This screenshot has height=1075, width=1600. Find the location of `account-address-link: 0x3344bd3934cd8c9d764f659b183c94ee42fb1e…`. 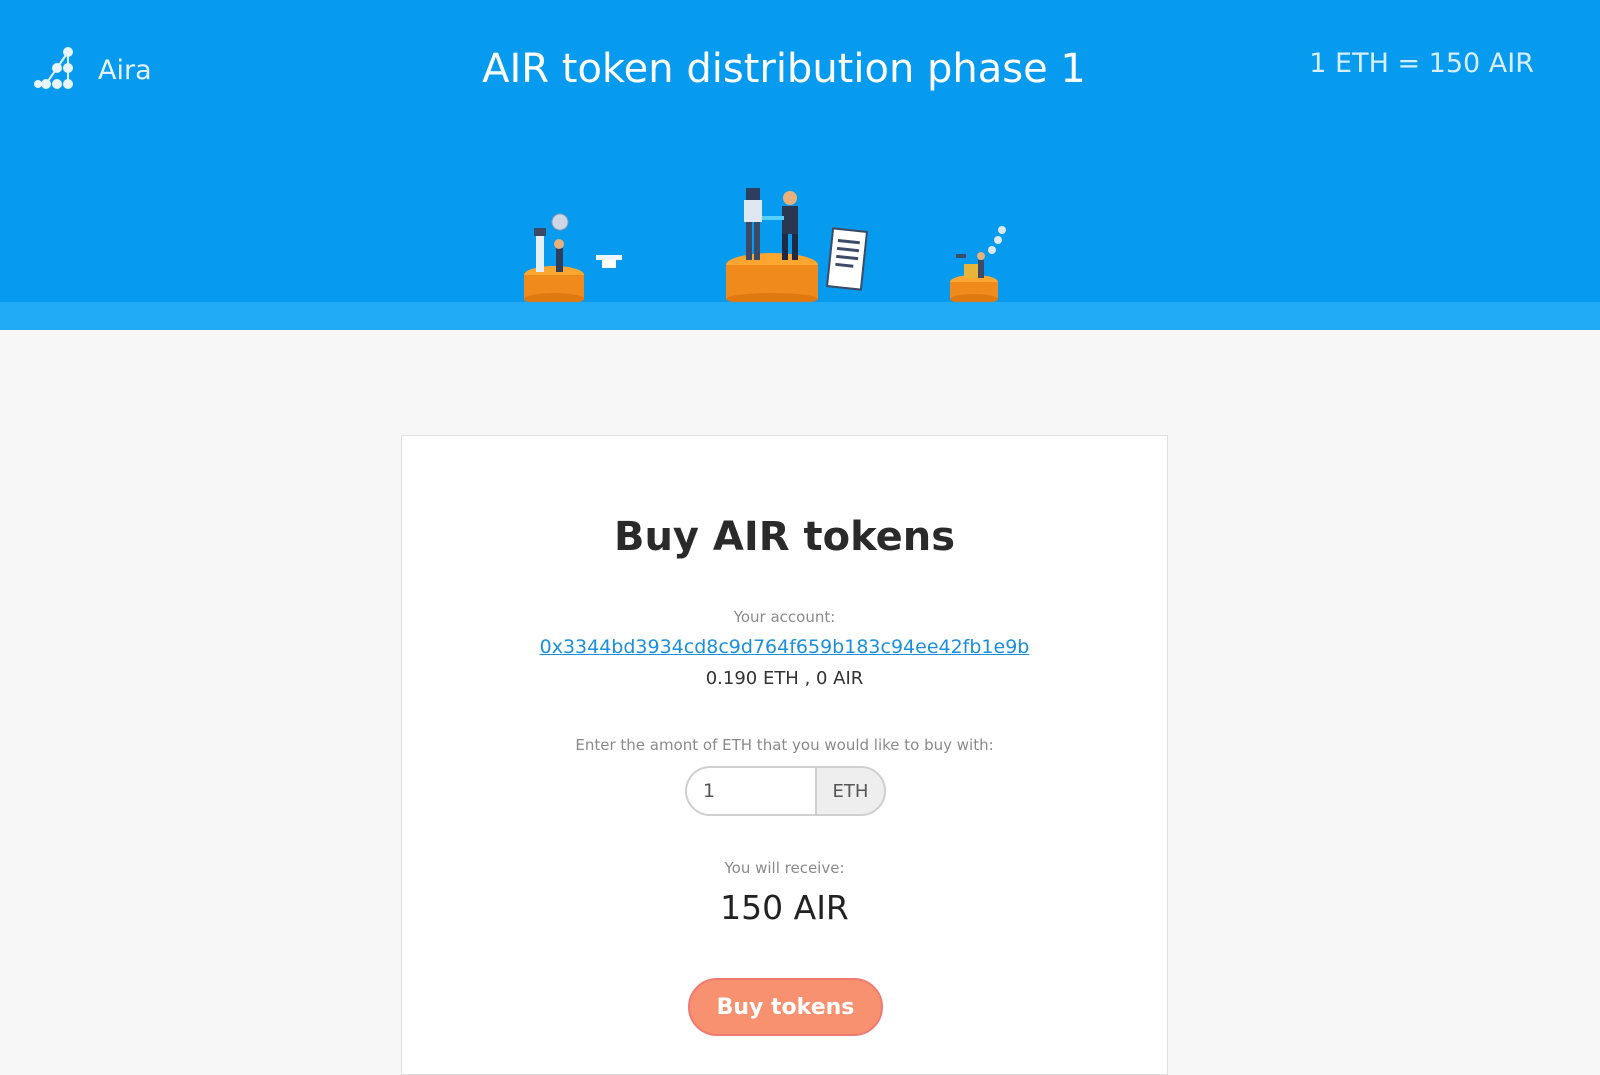

account-address-link: 0x3344bd3934cd8c9d764f659b183c94ee42fb1e… is located at coordinates (784, 647).